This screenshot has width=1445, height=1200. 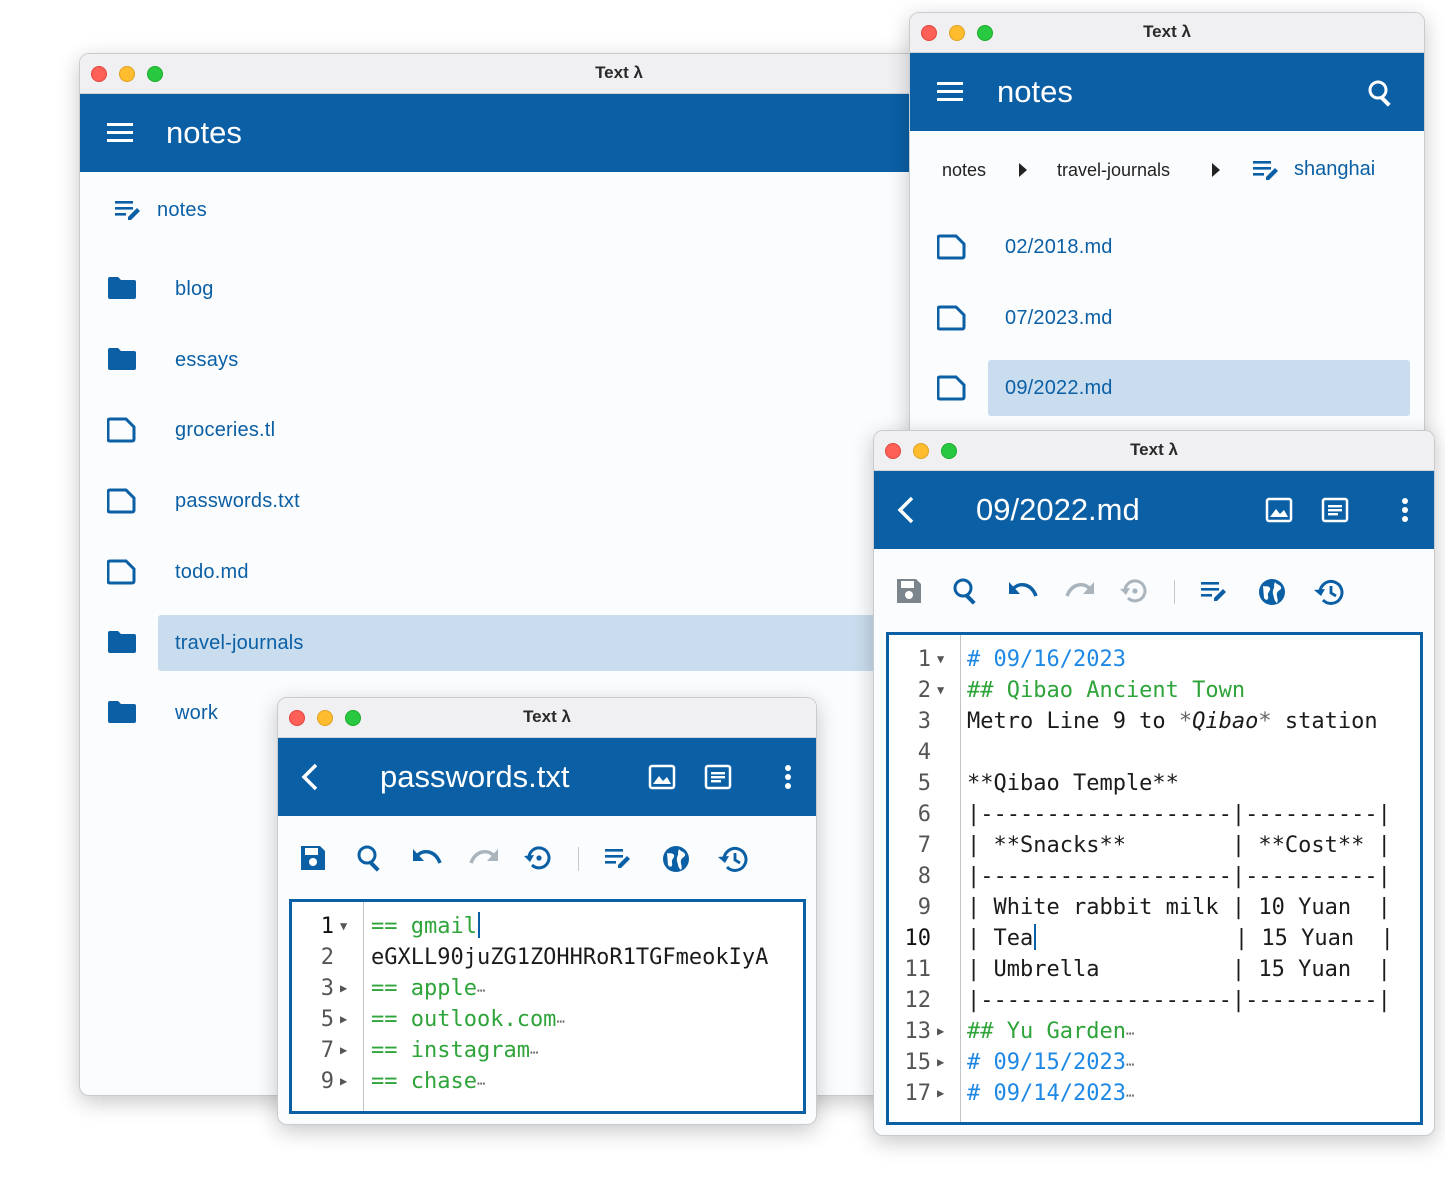 I want to click on code-text: == gmail, so click(x=424, y=926).